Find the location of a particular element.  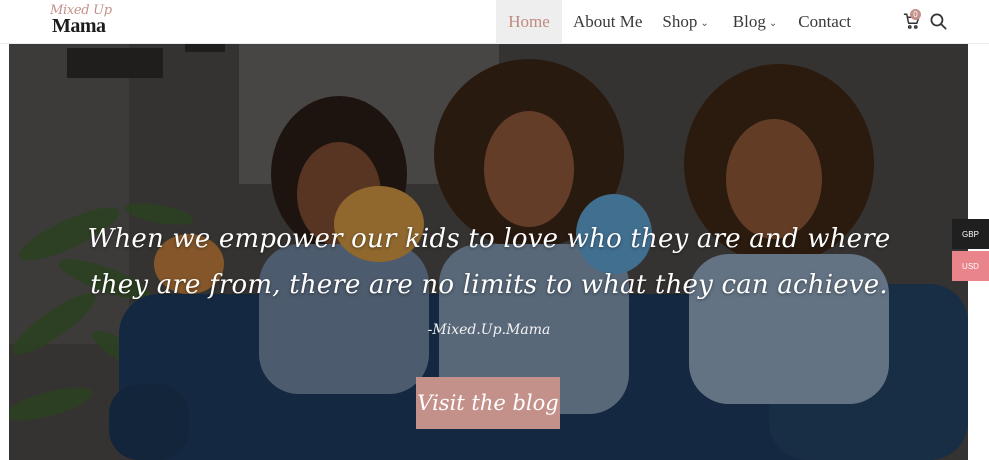

nav-home: Home is located at coordinates (529, 22).